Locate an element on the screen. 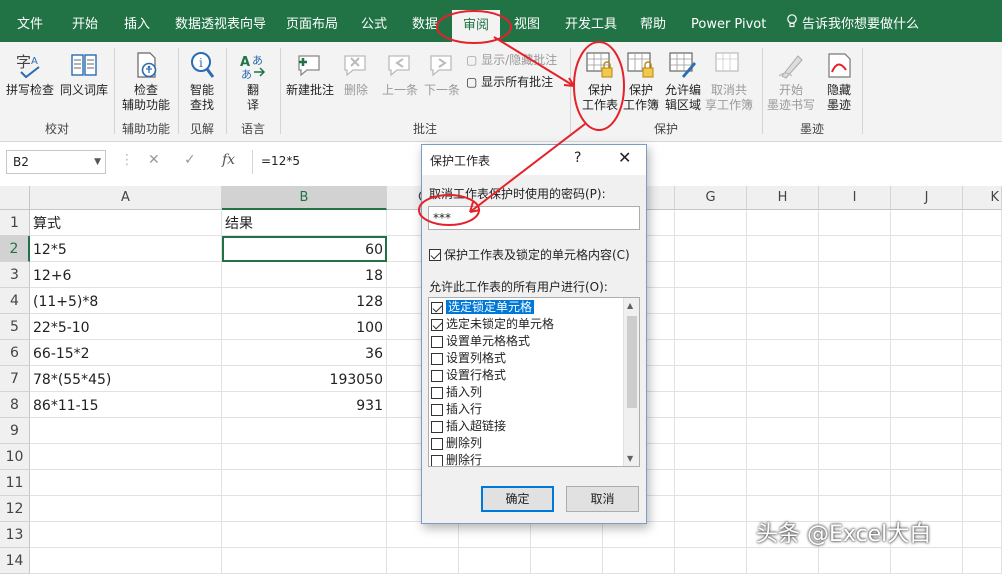  protect-workbook-button: 保护 工作簿 is located at coordinates (641, 81).